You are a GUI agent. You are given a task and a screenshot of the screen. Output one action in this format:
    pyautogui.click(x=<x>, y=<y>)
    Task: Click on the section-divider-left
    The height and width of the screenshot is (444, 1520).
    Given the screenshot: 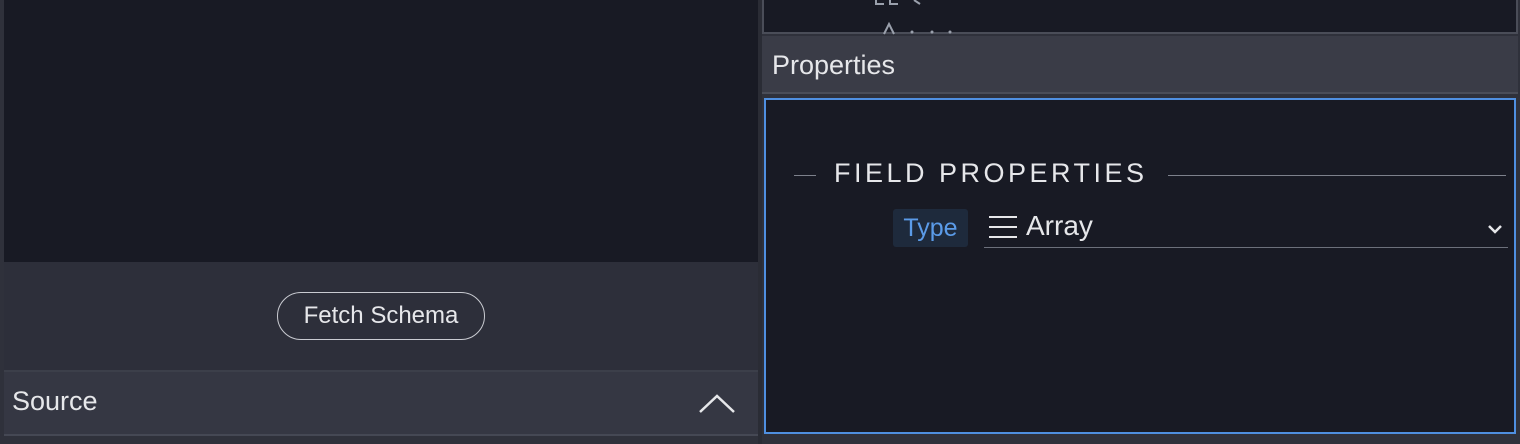 What is the action you would take?
    pyautogui.click(x=805, y=175)
    